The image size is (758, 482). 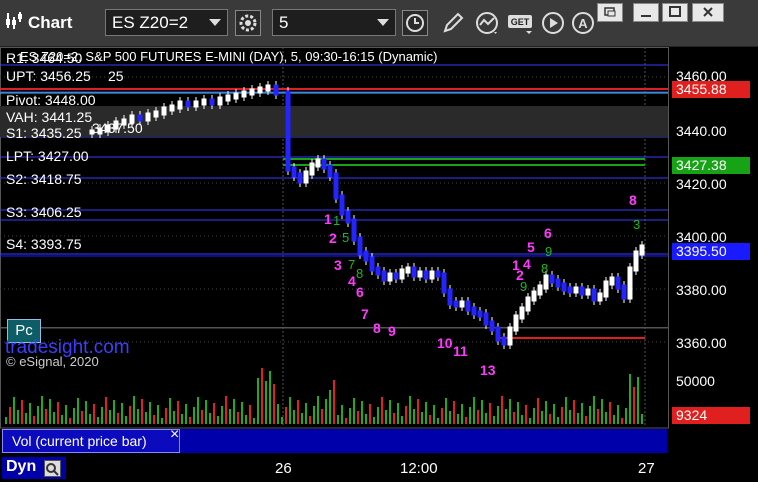 What do you see at coordinates (248, 23) in the screenshot?
I see `settings-gear-icon` at bounding box center [248, 23].